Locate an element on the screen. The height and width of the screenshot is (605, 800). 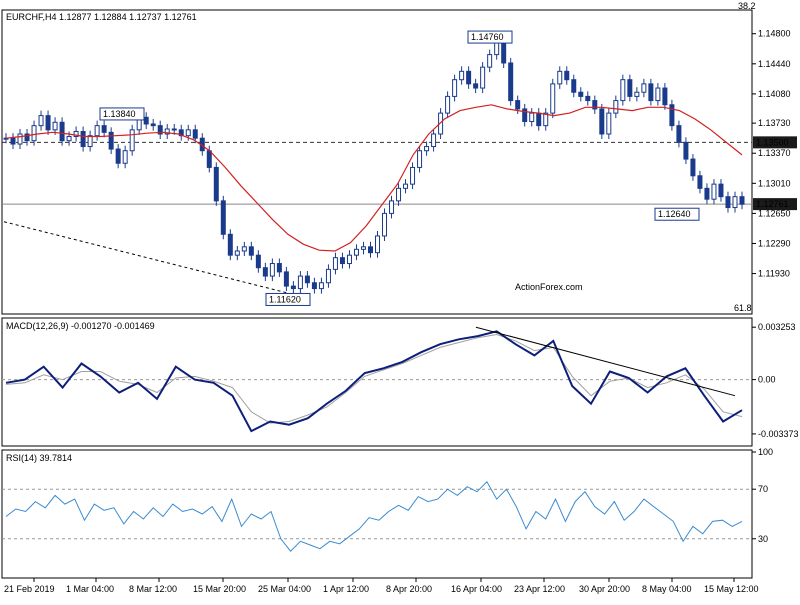
fib-top-label: 38.2 is located at coordinates (747, 6).